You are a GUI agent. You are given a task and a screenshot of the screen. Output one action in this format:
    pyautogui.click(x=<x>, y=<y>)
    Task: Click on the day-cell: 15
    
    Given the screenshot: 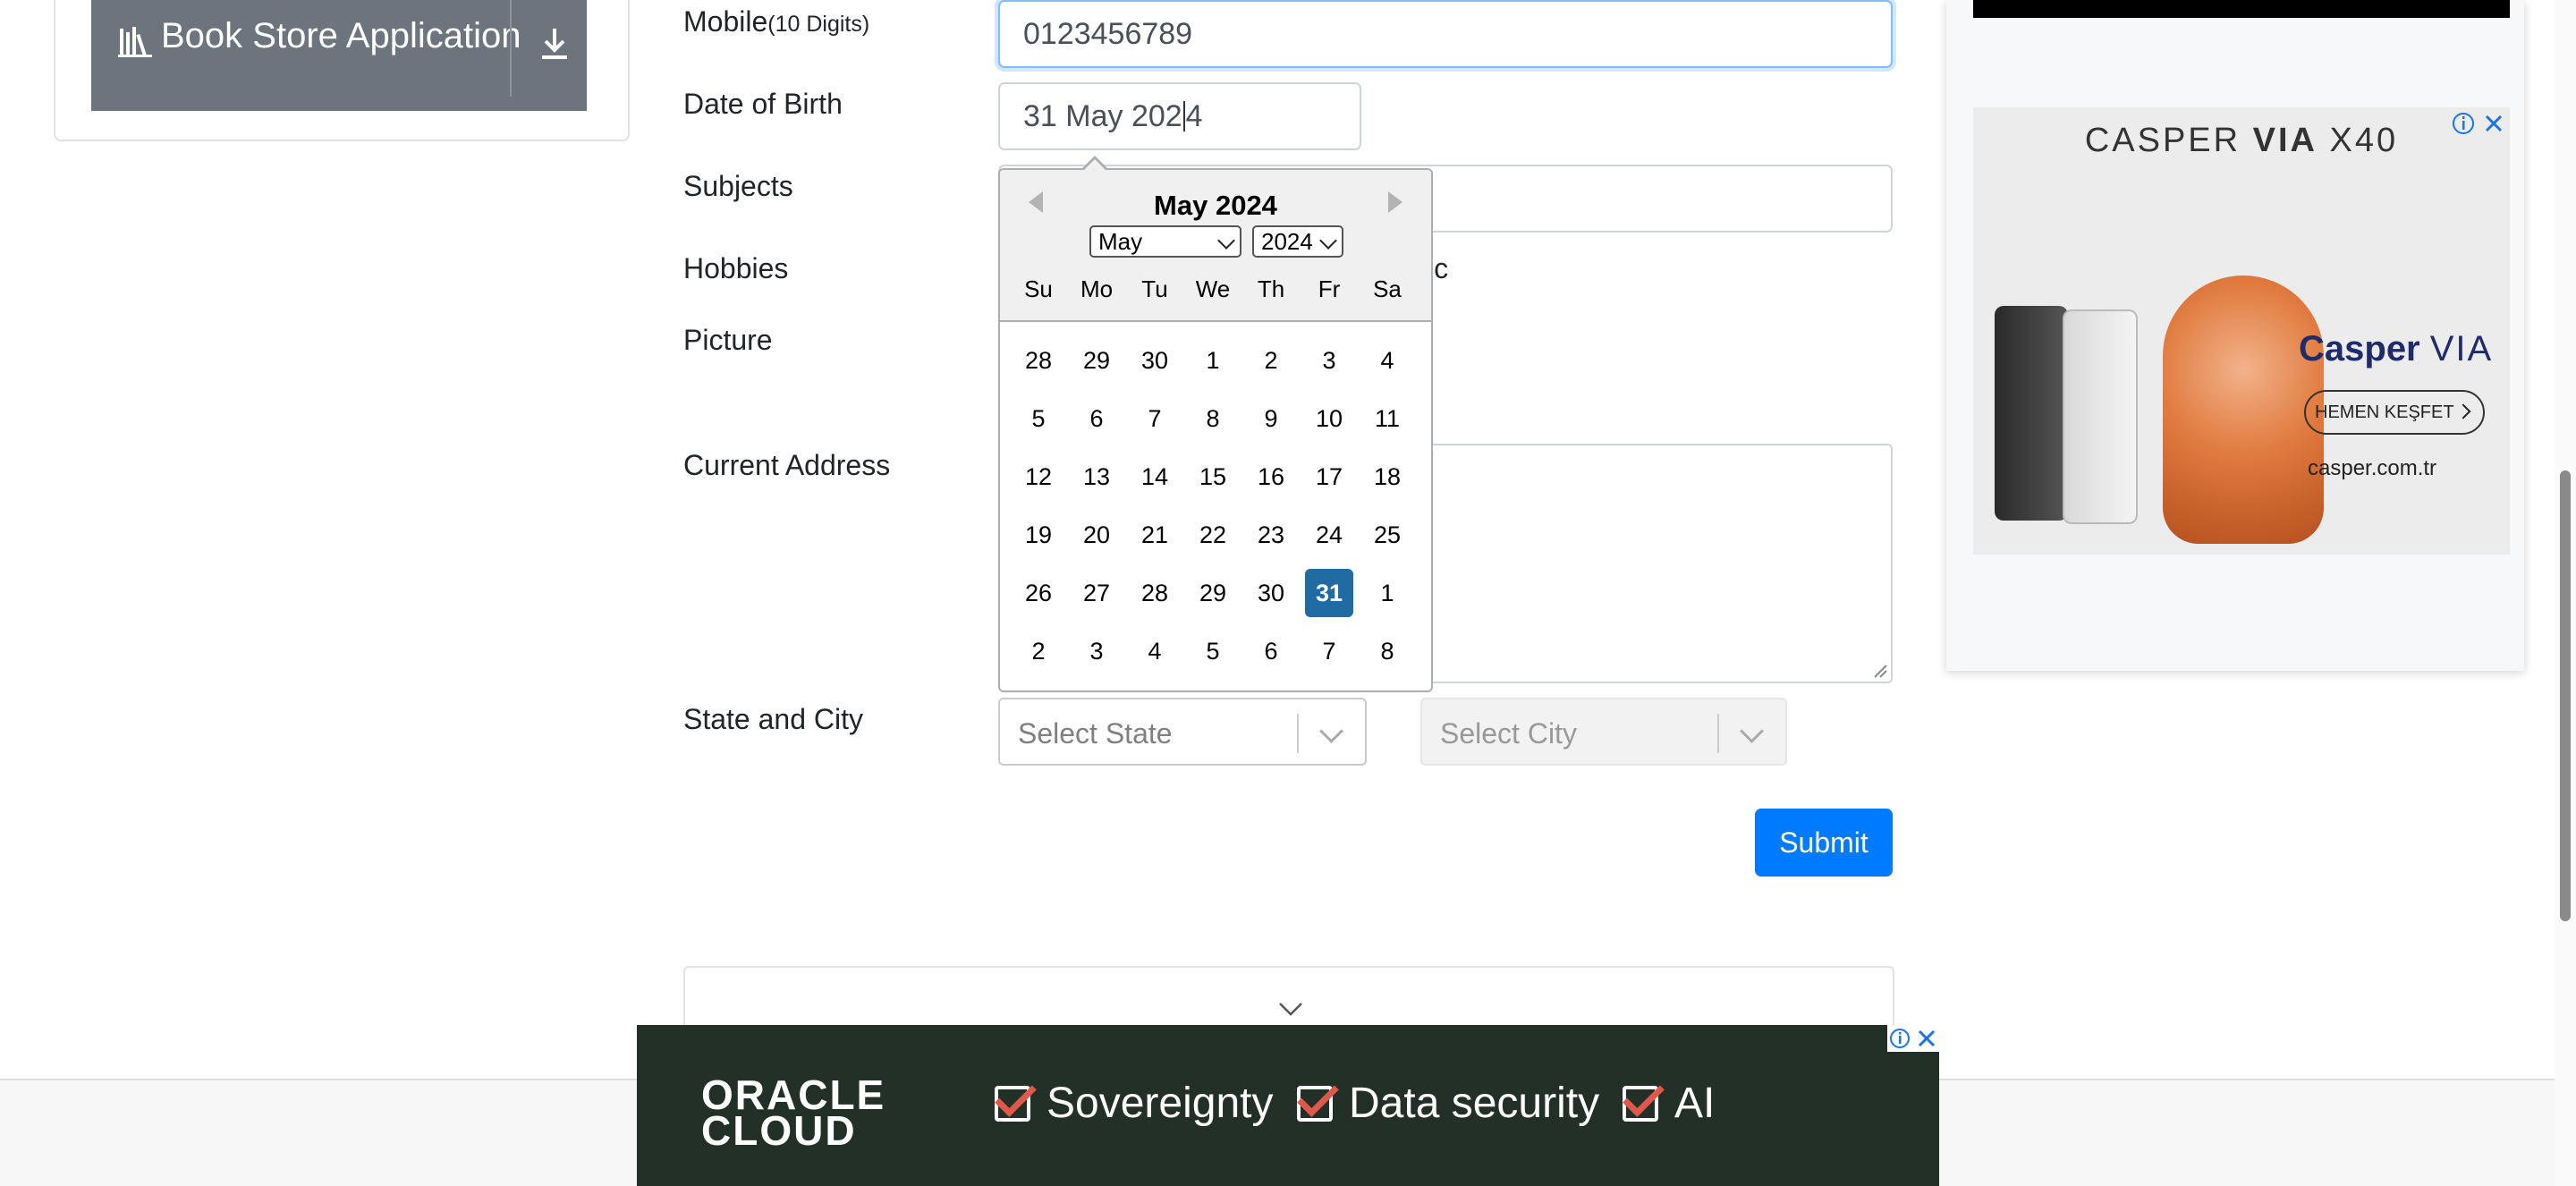 What is the action you would take?
    pyautogui.click(x=1213, y=477)
    